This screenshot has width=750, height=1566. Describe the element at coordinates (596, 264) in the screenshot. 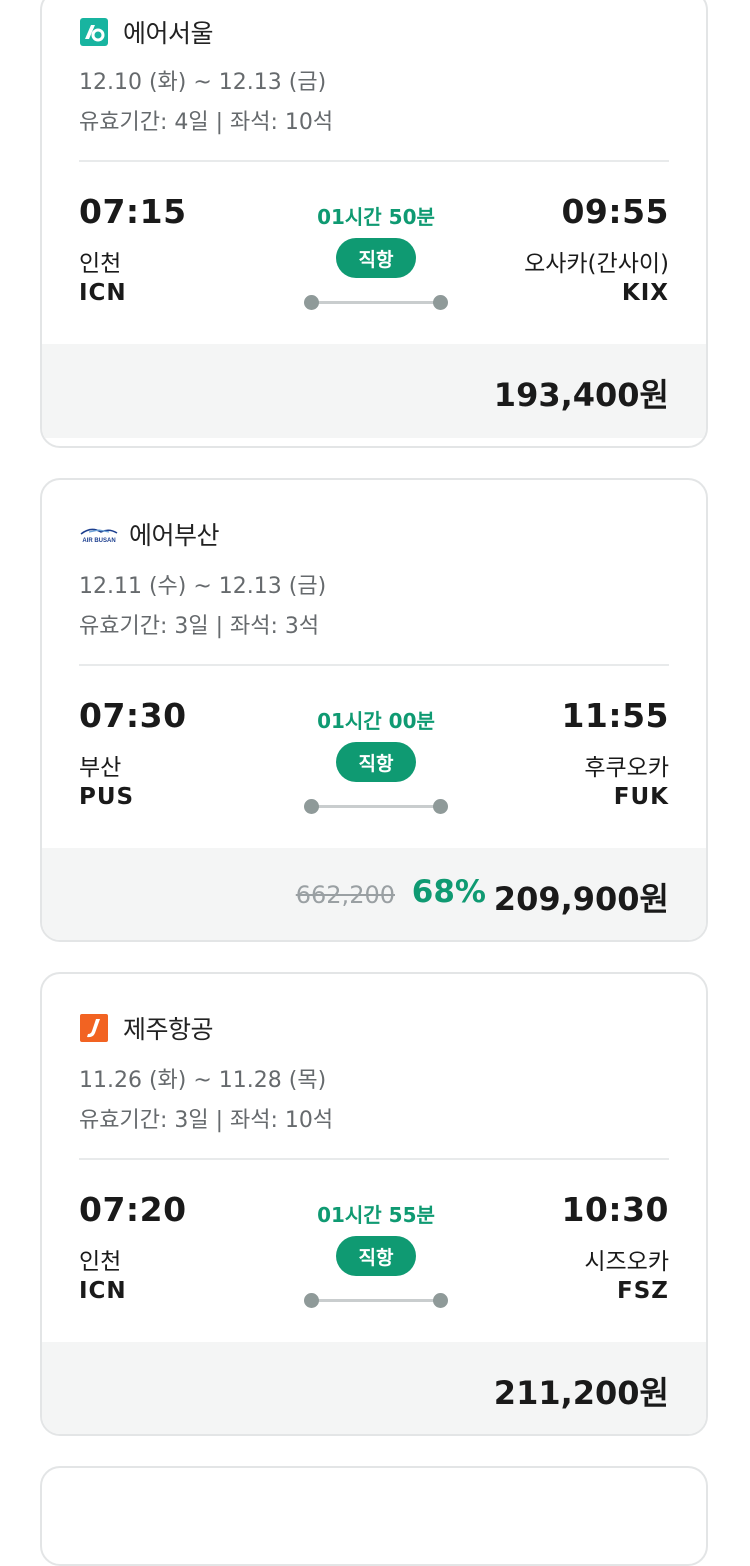

I see `arrival-city: 오사카(간사이)` at that location.